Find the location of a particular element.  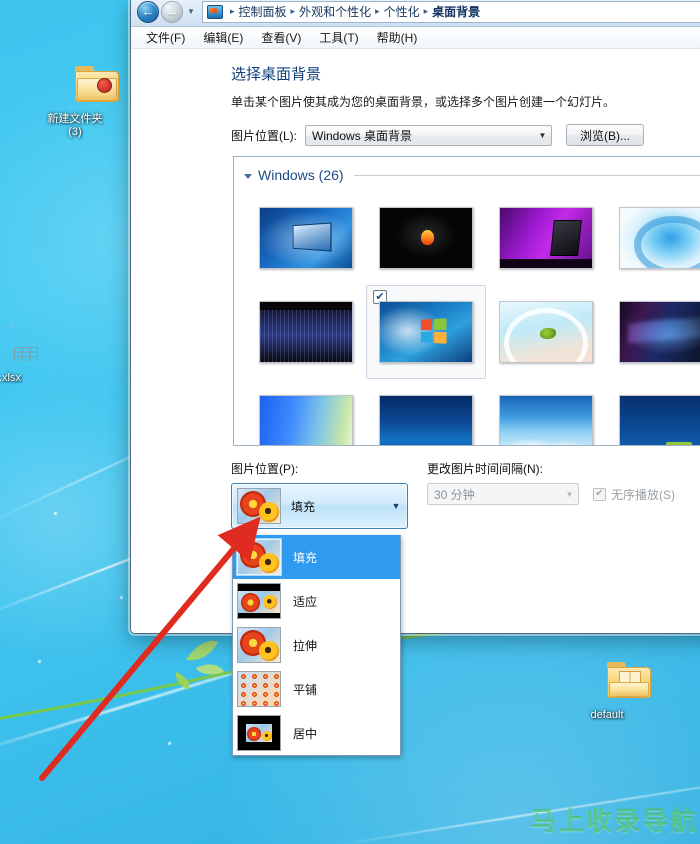

thumbnail-image-world-map is located at coordinates (306, 332).